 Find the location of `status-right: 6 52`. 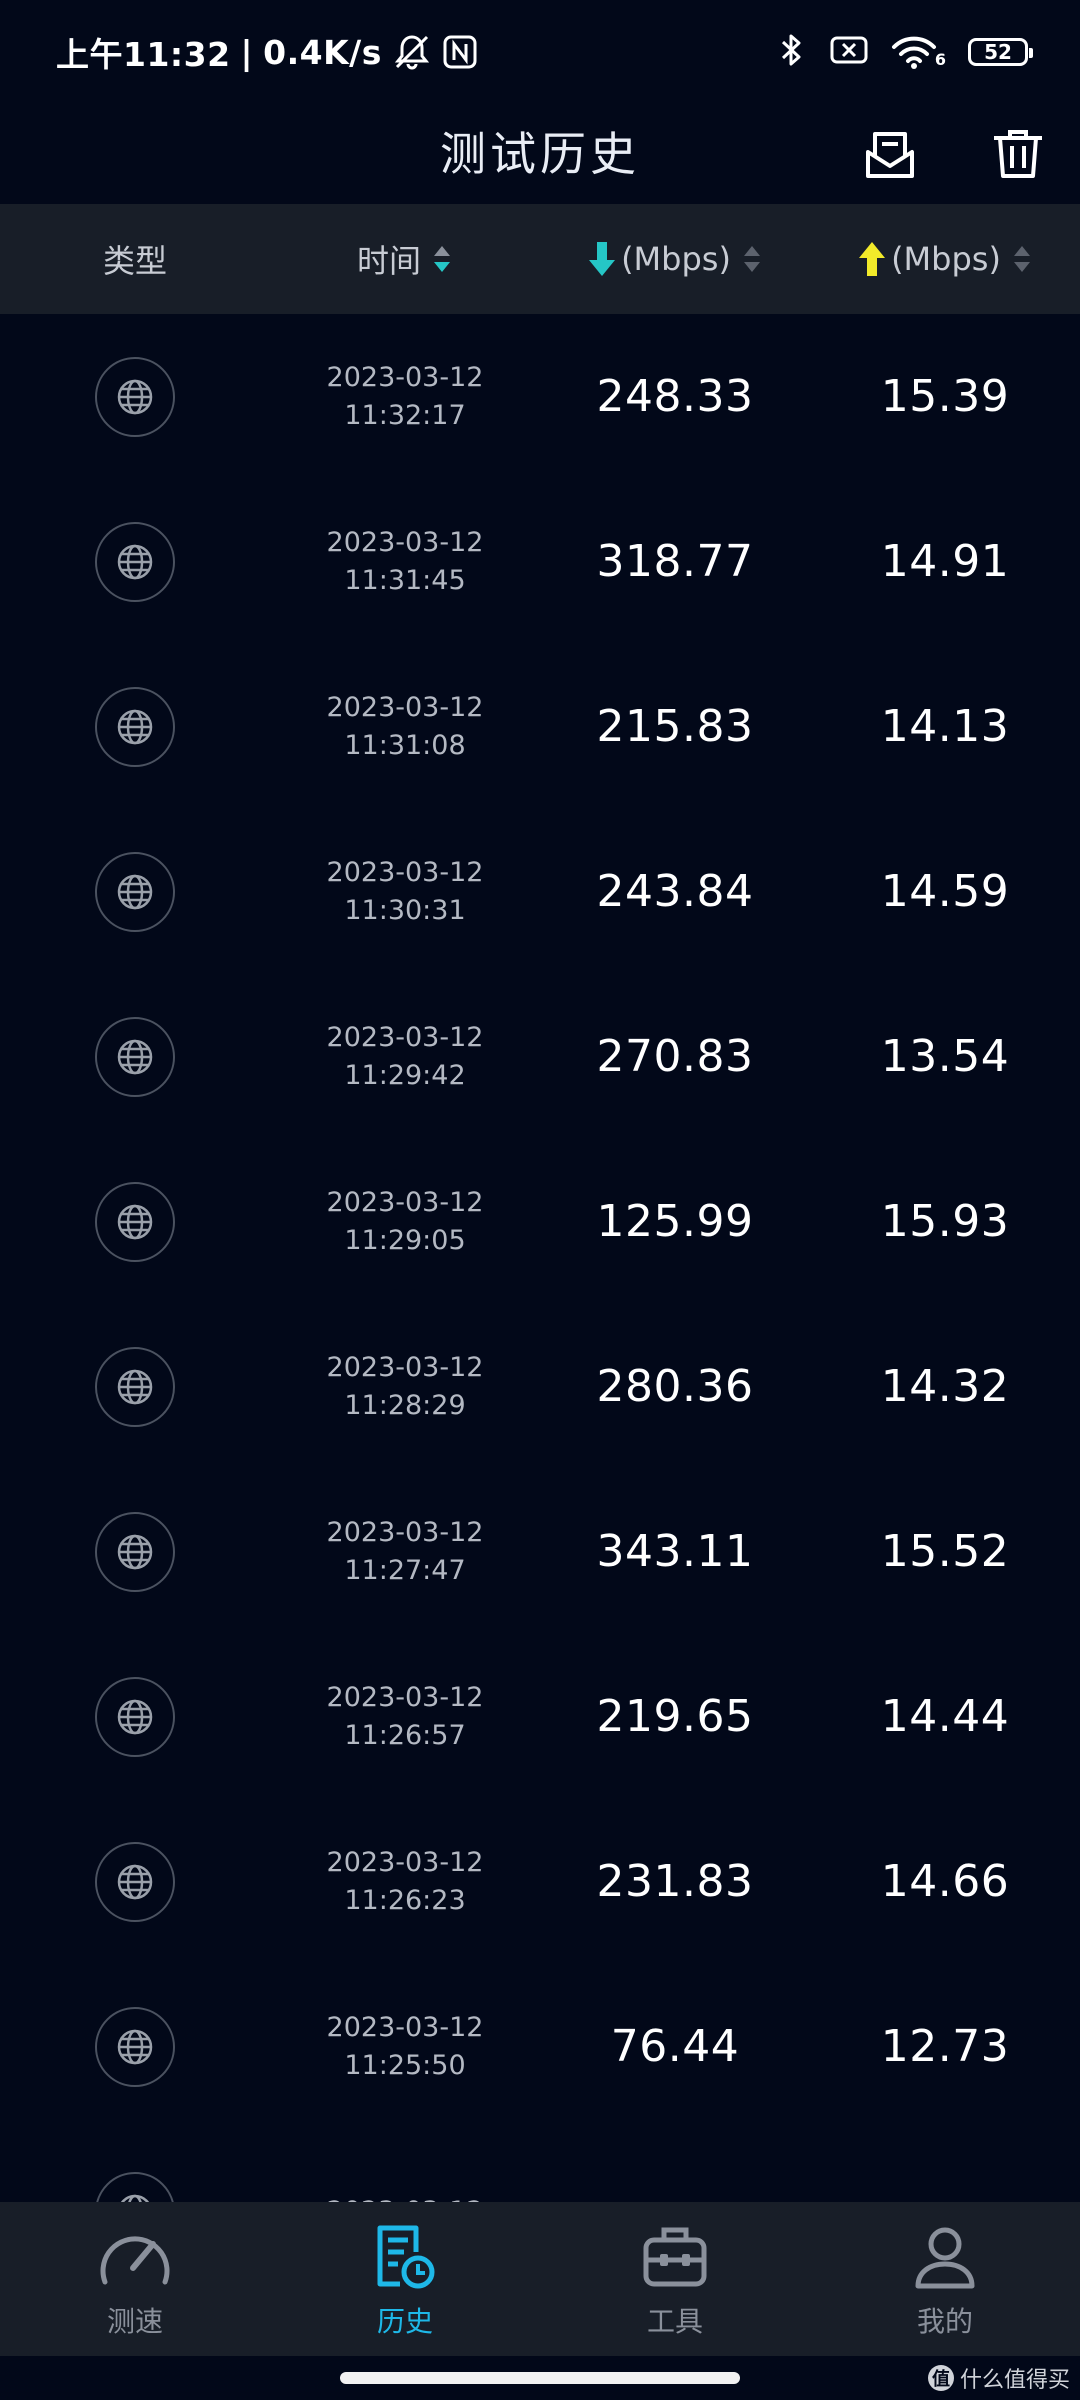

status-right: 6 52 is located at coordinates (905, 52).